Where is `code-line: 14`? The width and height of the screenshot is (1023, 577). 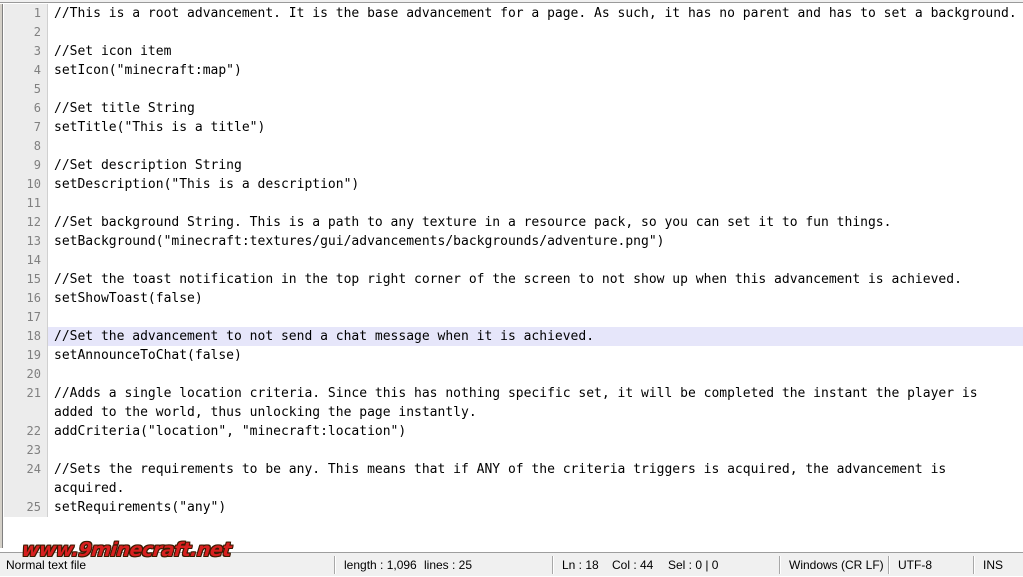 code-line: 14 is located at coordinates (513, 260).